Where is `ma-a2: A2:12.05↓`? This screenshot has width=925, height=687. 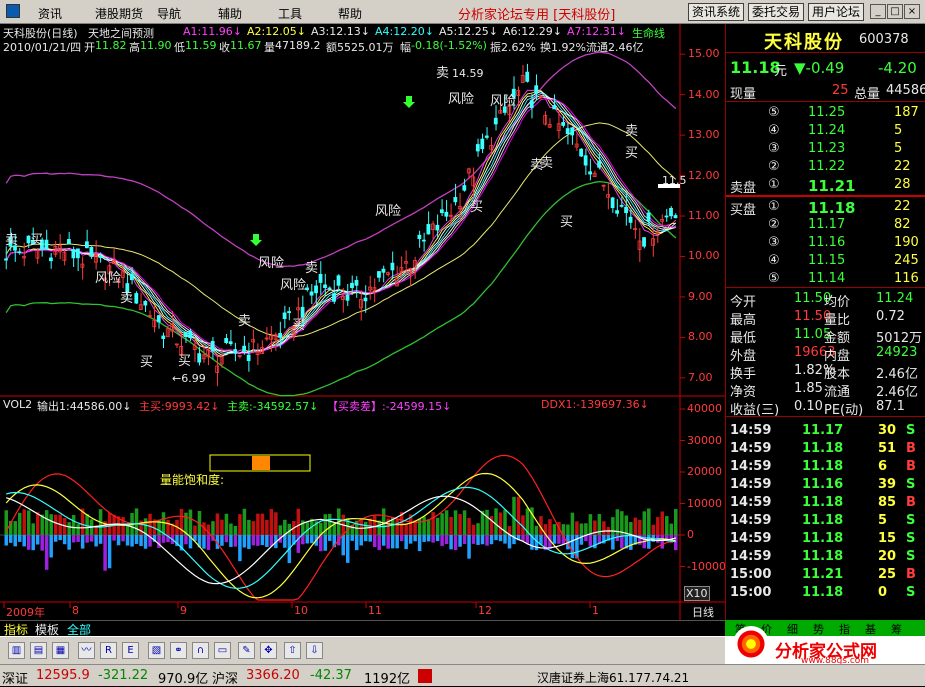 ma-a2: A2:12.05↓ is located at coordinates (276, 31).